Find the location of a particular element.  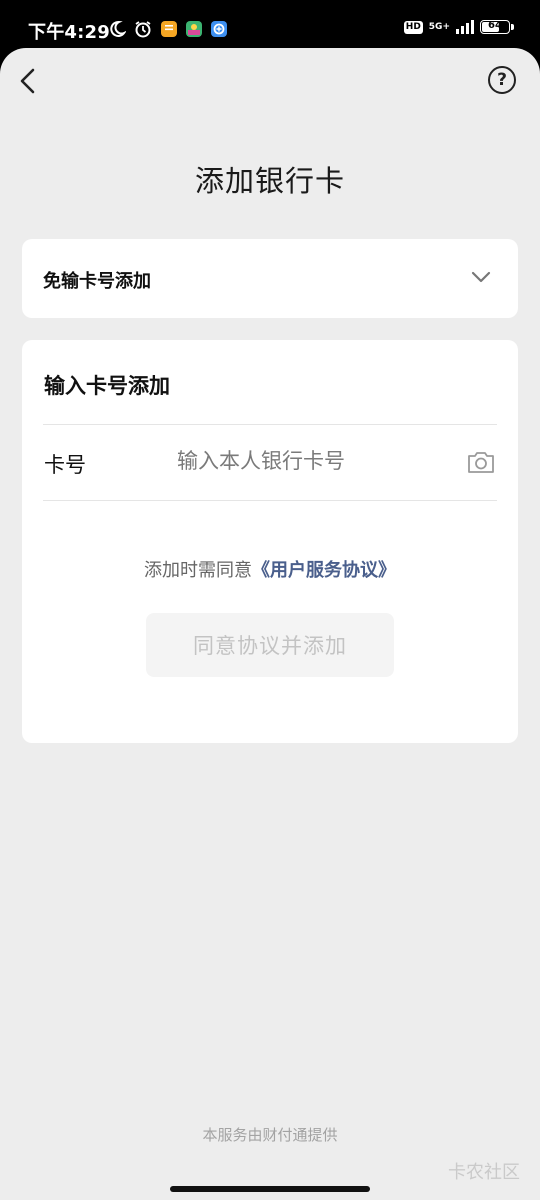

hd-badge: HD is located at coordinates (413, 27).